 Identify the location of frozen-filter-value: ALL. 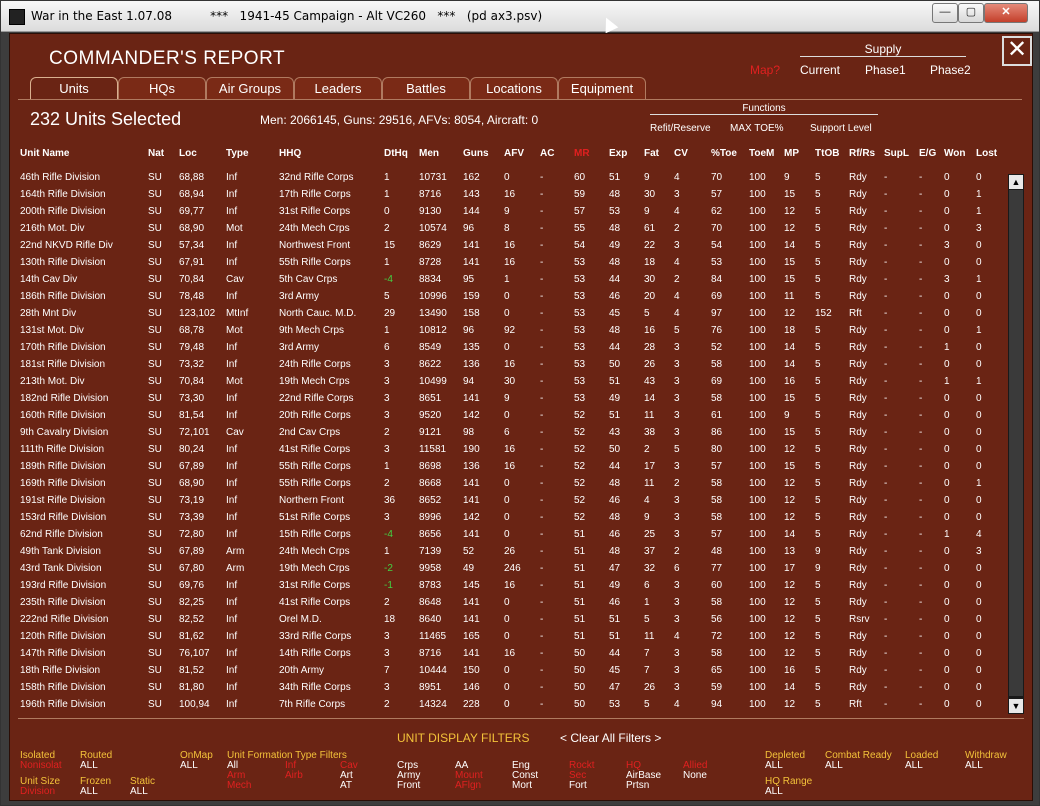
(89, 792).